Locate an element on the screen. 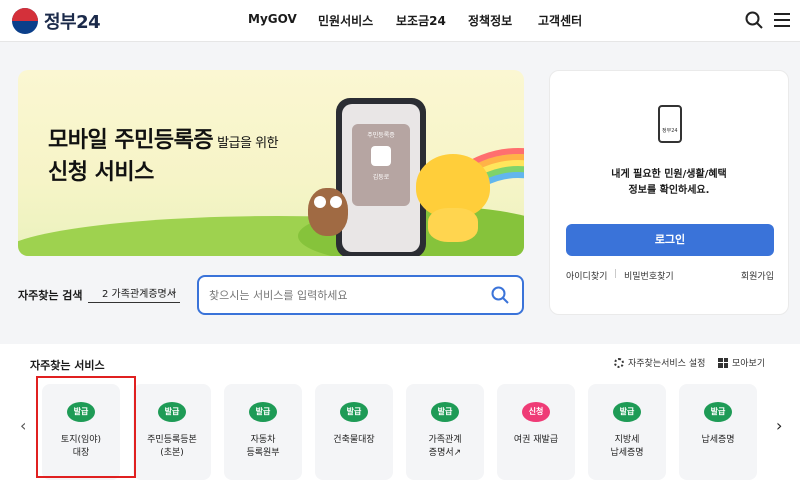 The image size is (800, 494). login-links: 아이디찾기 | 비밀번호찾기 회원가입 is located at coordinates (670, 275).